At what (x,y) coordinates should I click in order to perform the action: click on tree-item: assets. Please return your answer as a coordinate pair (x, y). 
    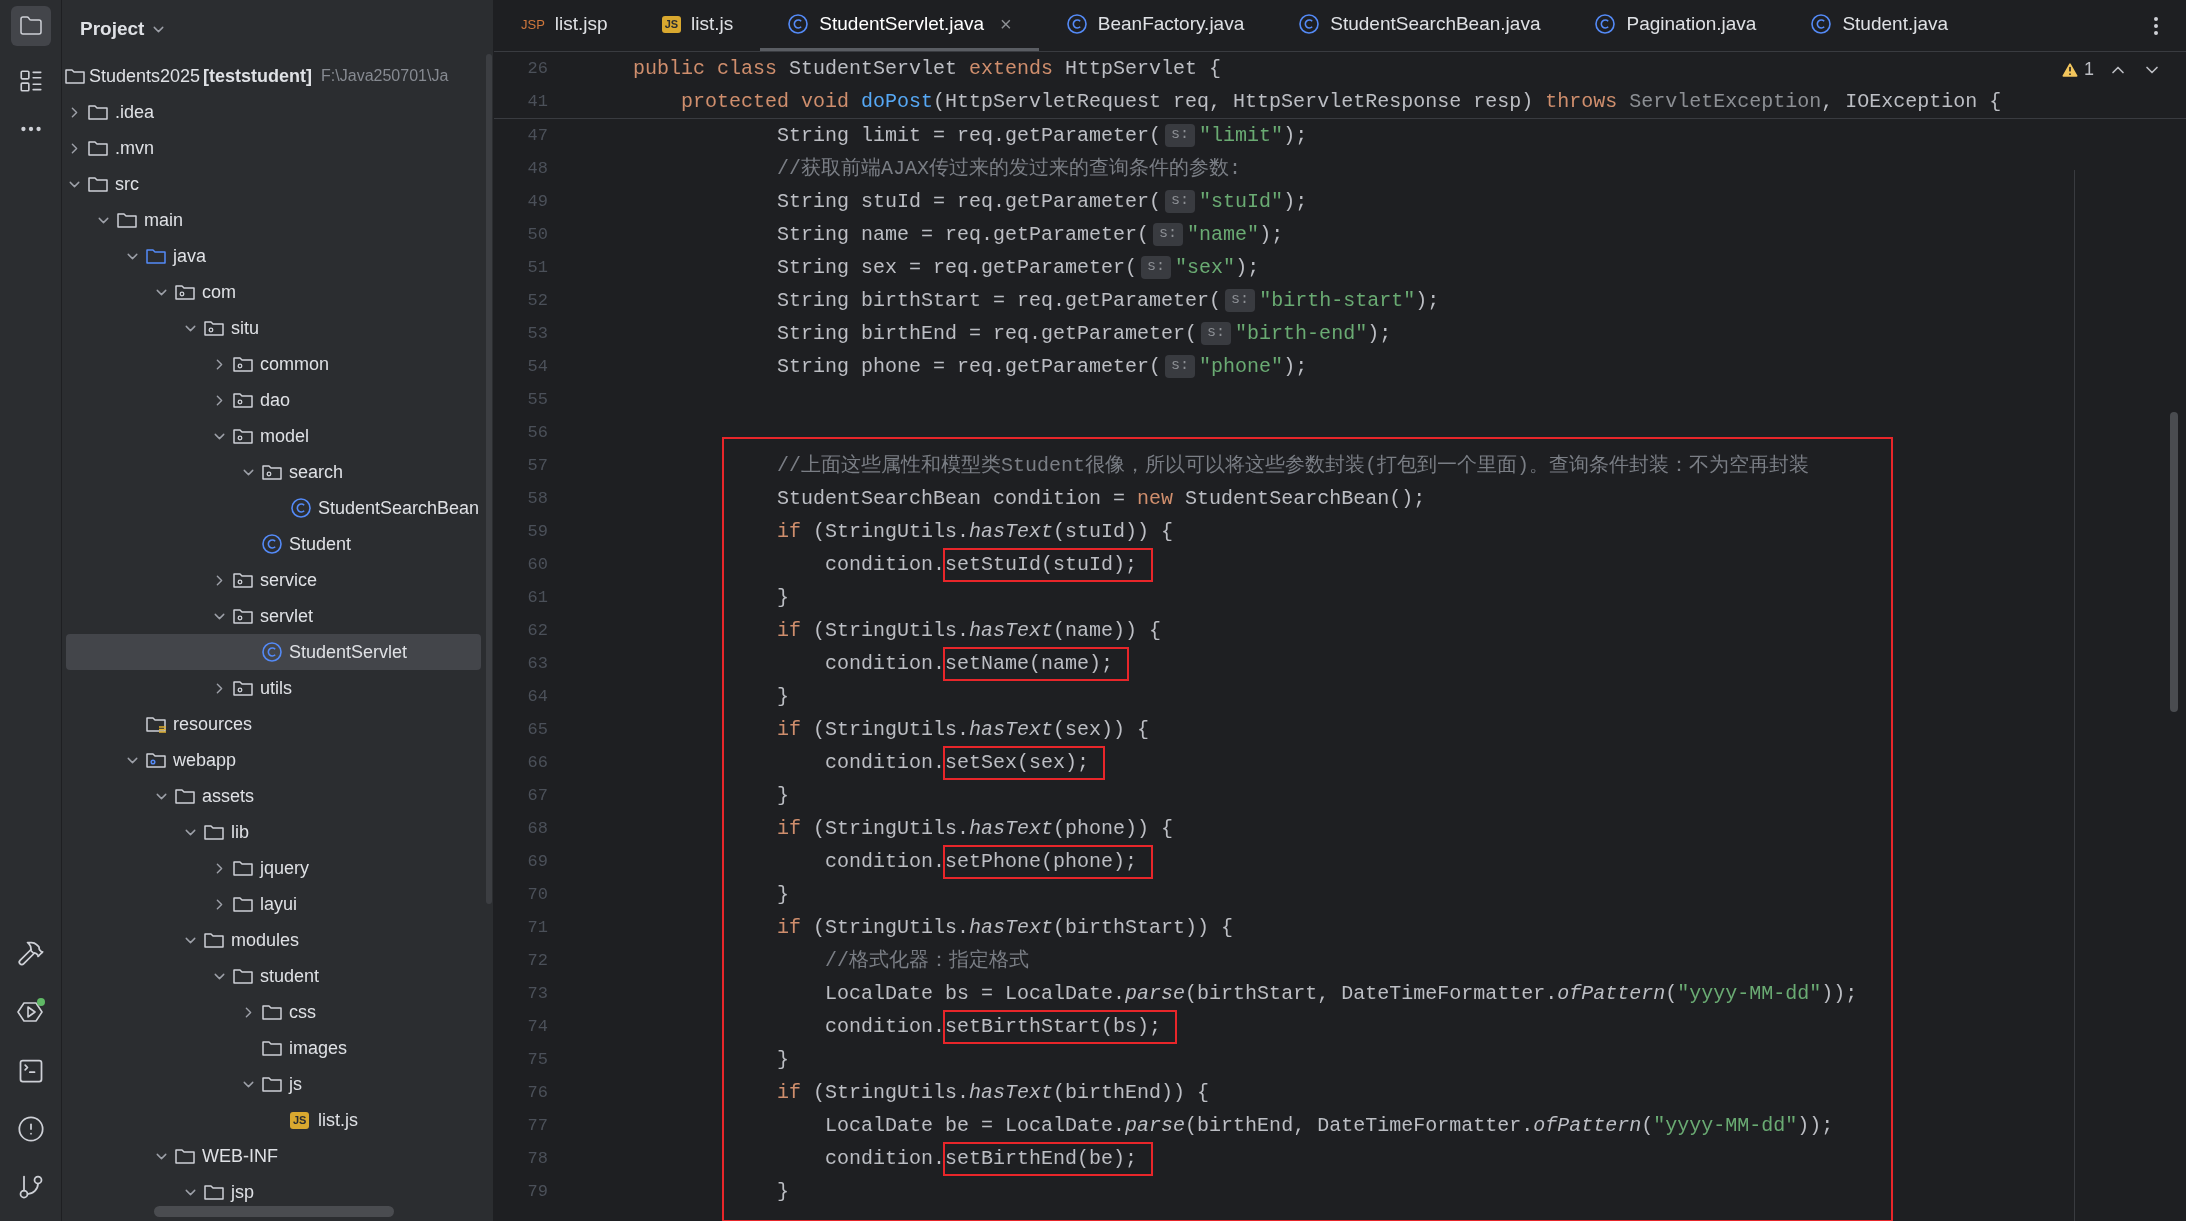
    Looking at the image, I should click on (273, 796).